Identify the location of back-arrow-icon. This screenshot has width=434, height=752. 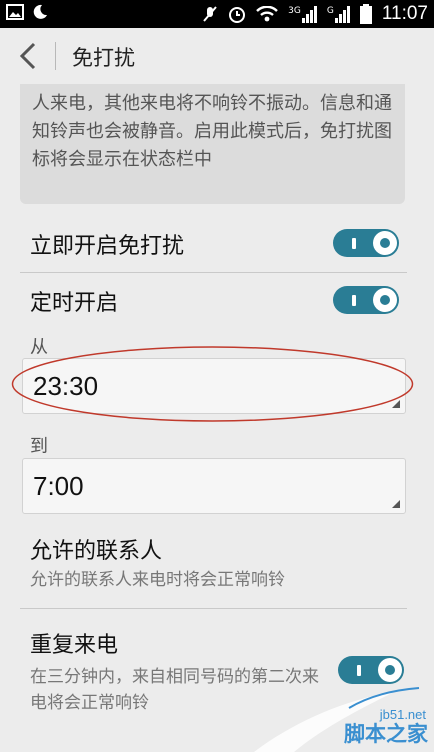
(29, 56).